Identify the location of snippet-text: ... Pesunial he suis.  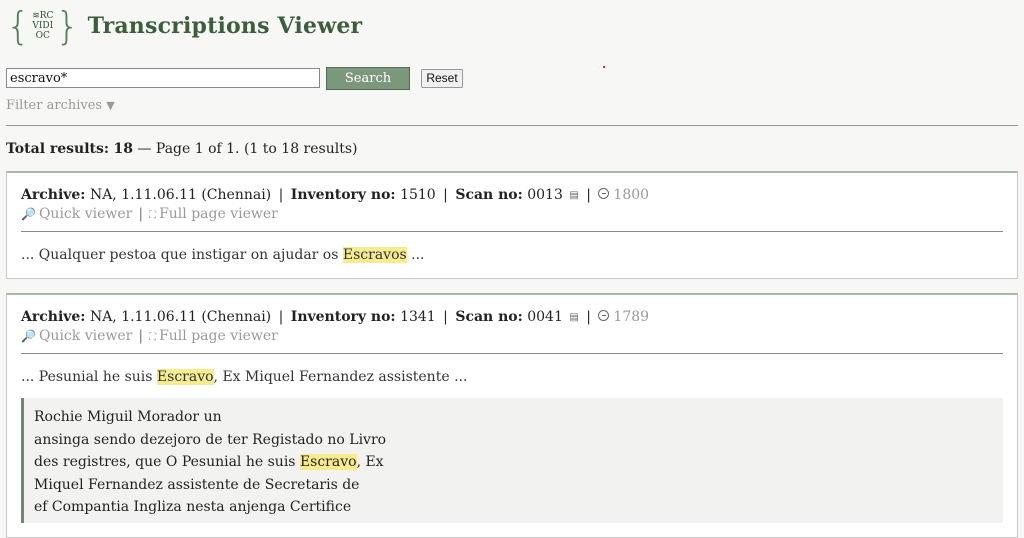
(89, 377).